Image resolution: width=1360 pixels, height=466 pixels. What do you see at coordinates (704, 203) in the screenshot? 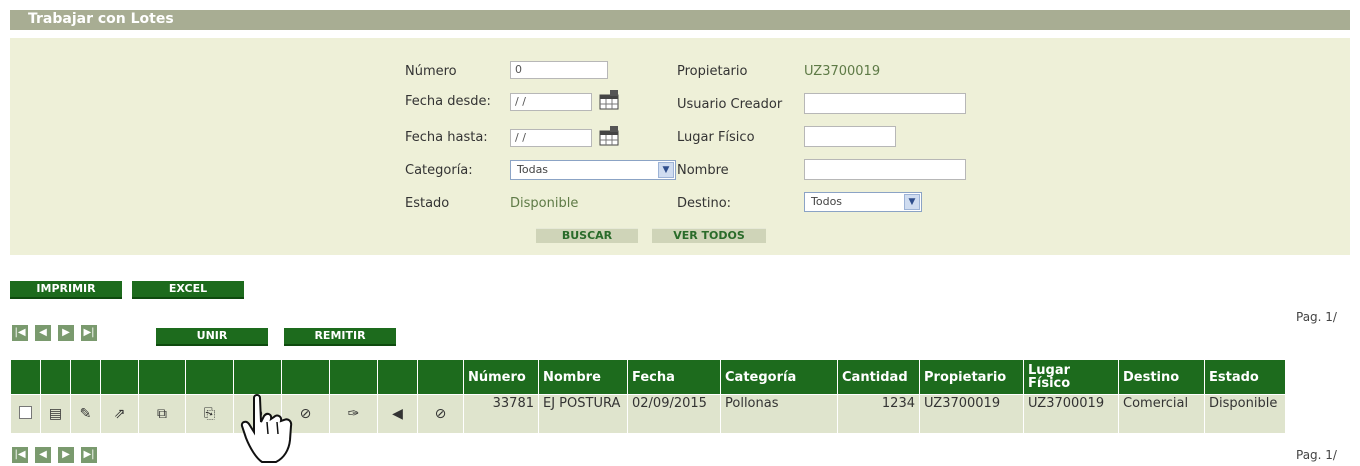
I see `destino-label: Destino:` at bounding box center [704, 203].